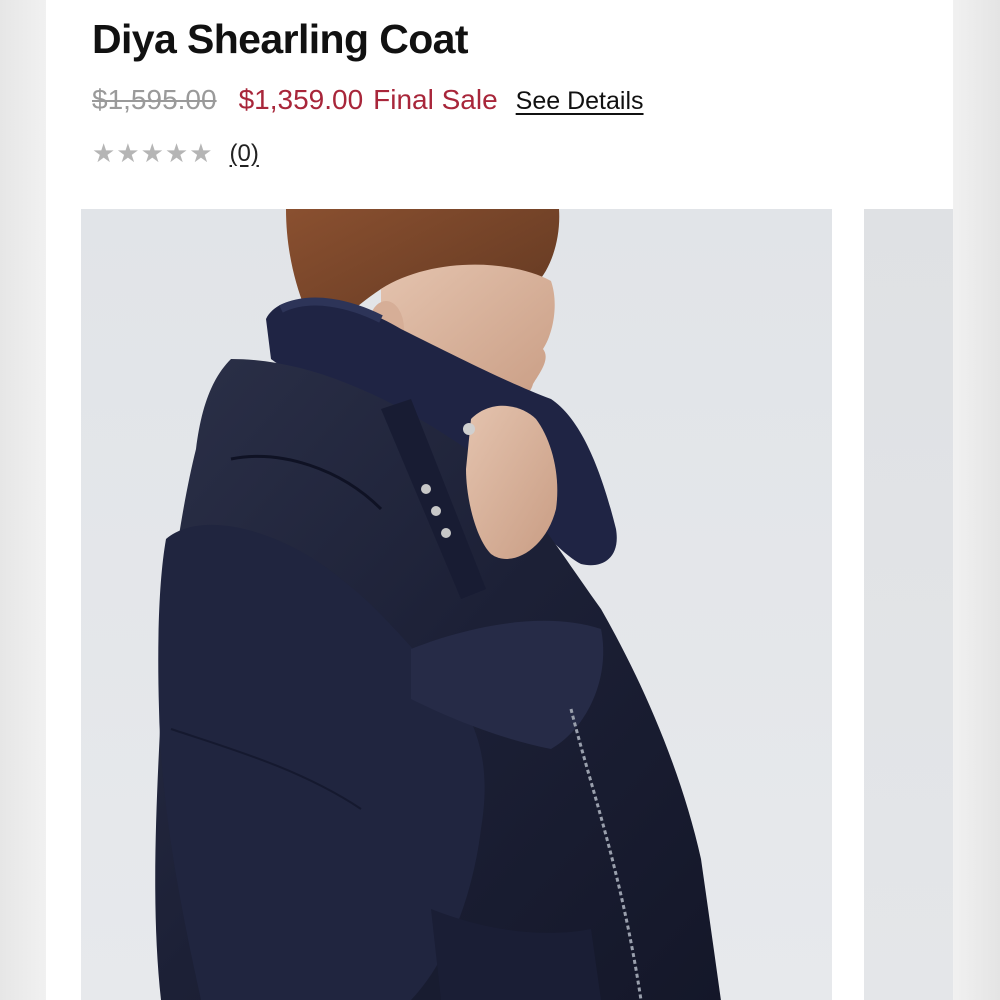 The width and height of the screenshot is (1000, 1000). What do you see at coordinates (908, 604) in the screenshot?
I see `next-product-image` at bounding box center [908, 604].